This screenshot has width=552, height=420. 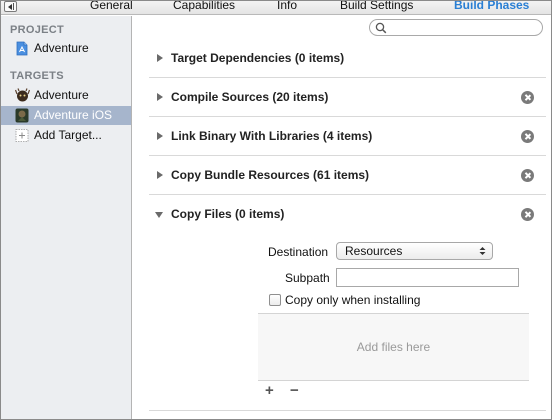 I want to click on sidebar-item-target-adventure: Adventure, so click(x=66, y=95).